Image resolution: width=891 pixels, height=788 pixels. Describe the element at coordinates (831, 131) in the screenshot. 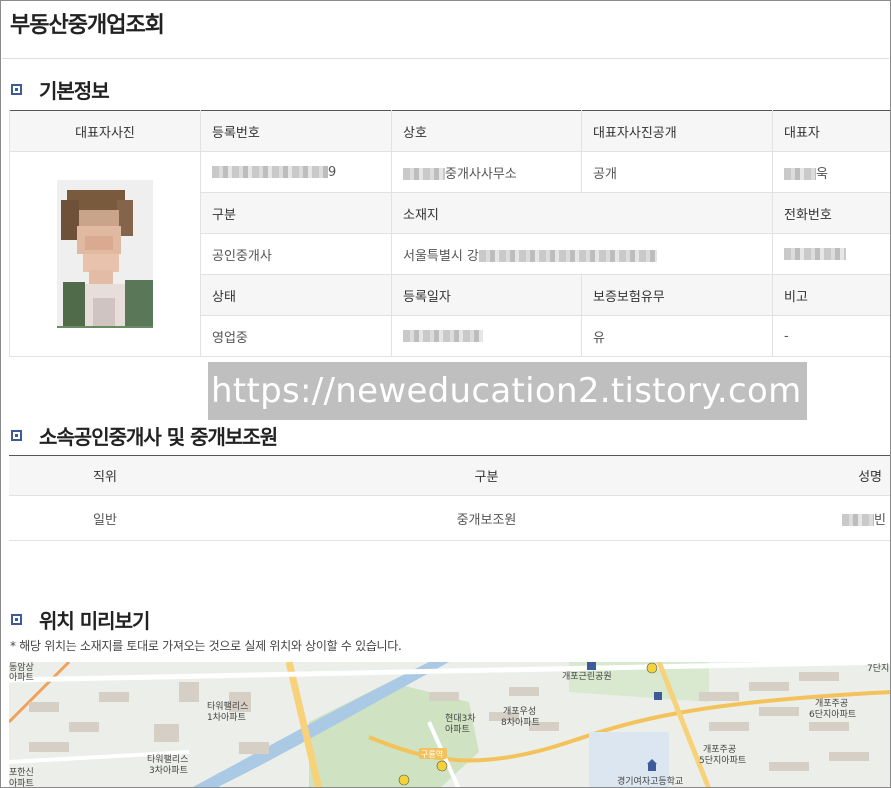

I see `header-rep: 대표자` at that location.